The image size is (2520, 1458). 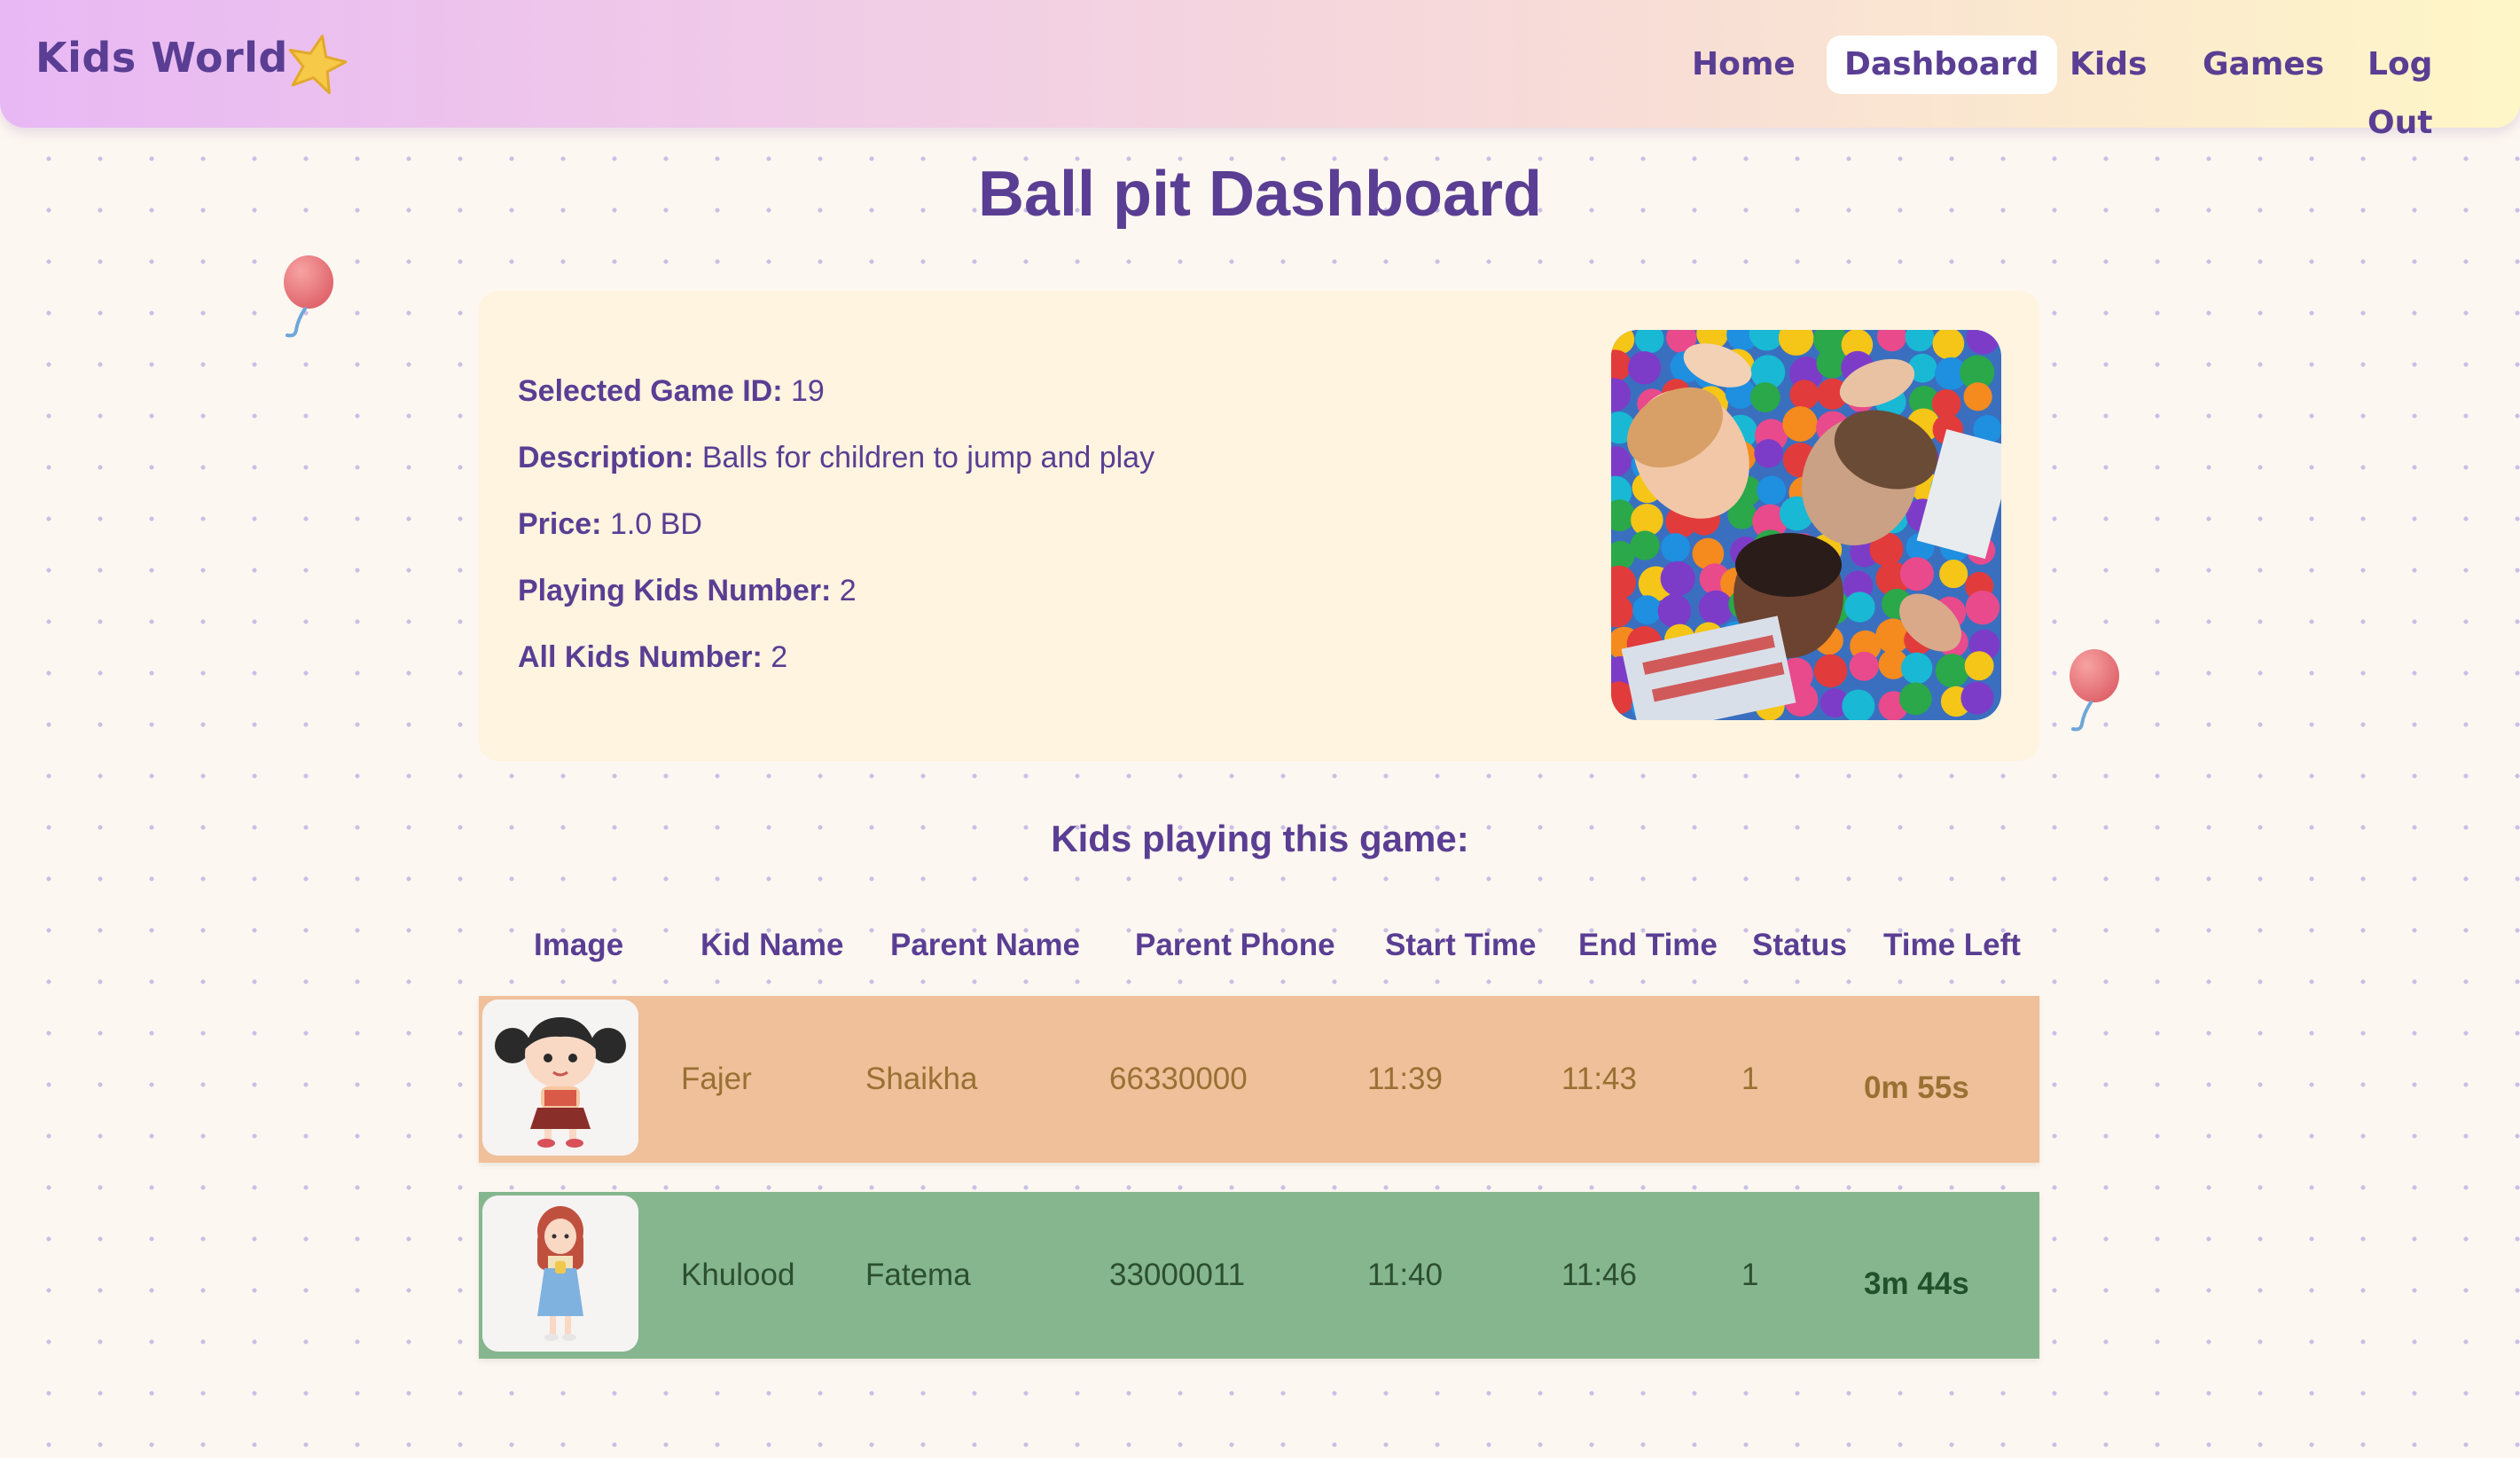 I want to click on game-id-value: 19, so click(x=808, y=391).